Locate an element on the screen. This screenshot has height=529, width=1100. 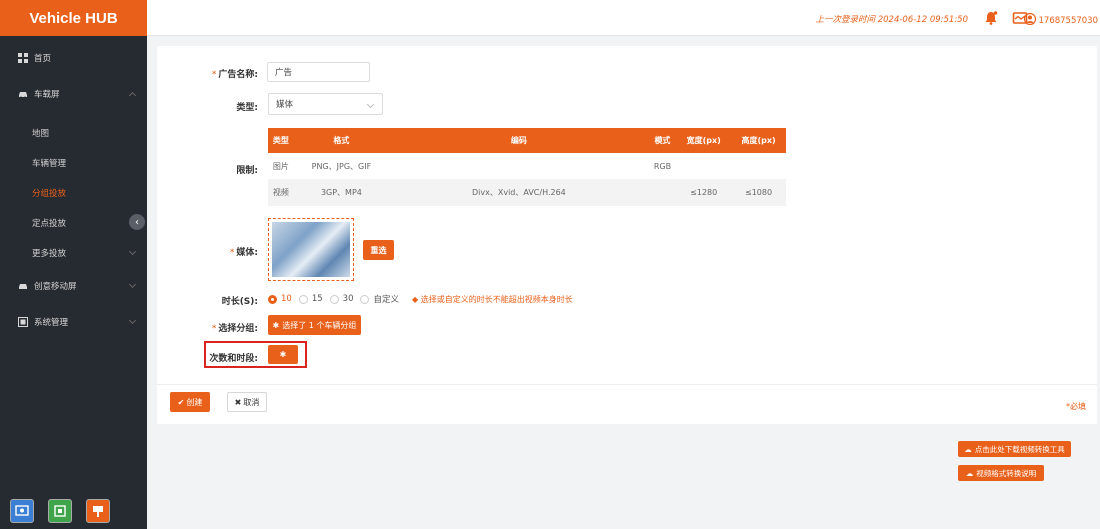
download-tool-button: ☁ 点击此处下载视频转换工具 is located at coordinates (1014, 449).